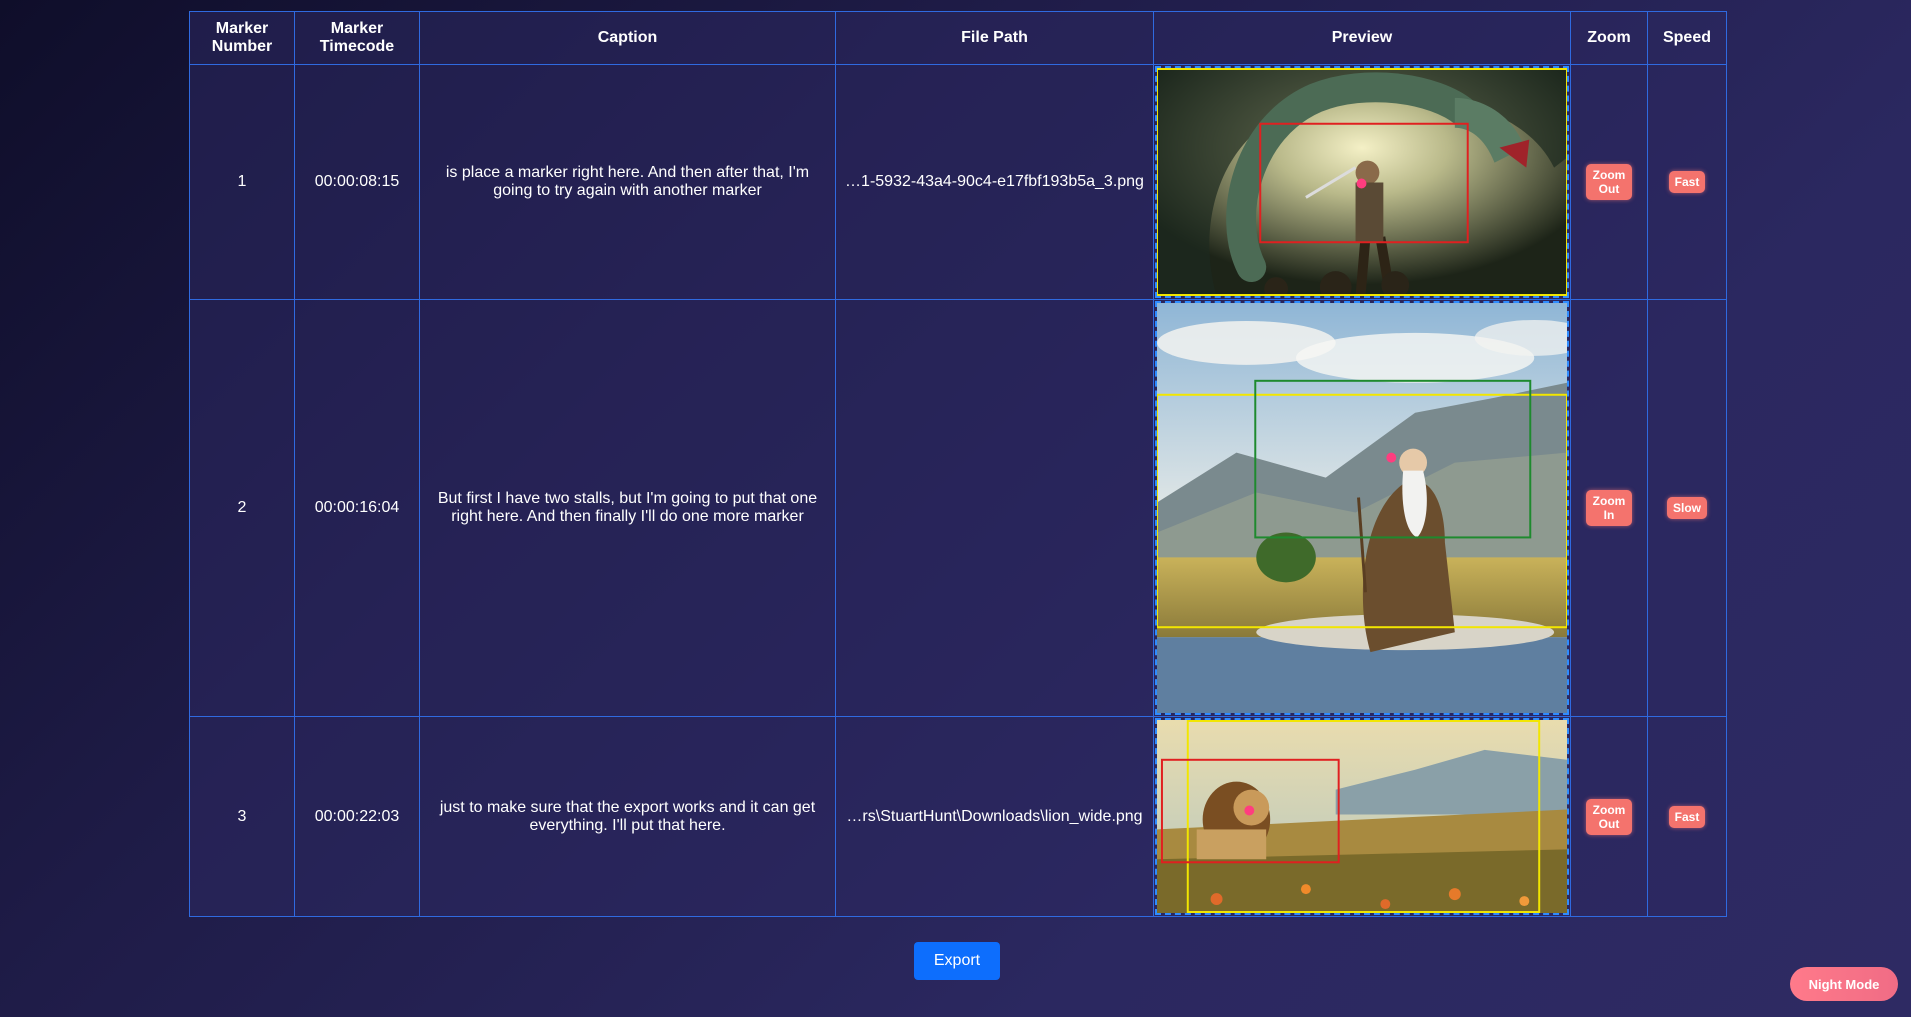  Describe the element at coordinates (242, 508) in the screenshot. I see `marker-number: 2` at that location.